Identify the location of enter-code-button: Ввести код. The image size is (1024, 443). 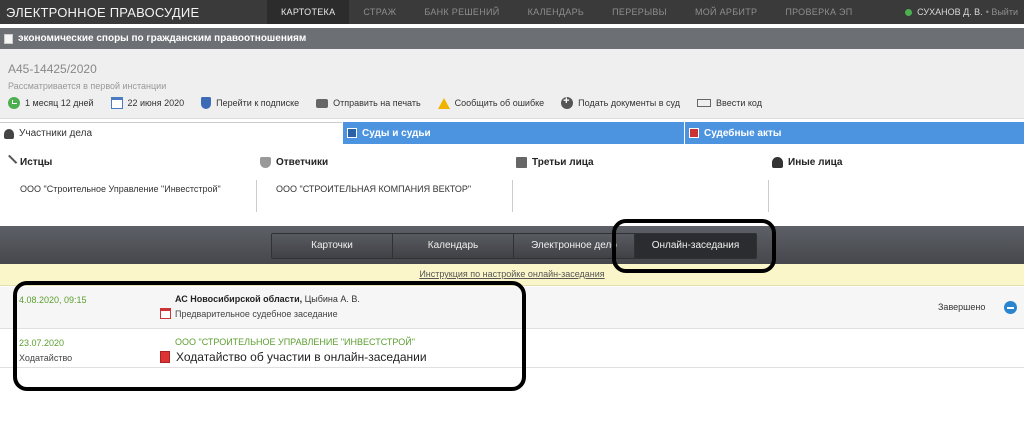
(729, 103).